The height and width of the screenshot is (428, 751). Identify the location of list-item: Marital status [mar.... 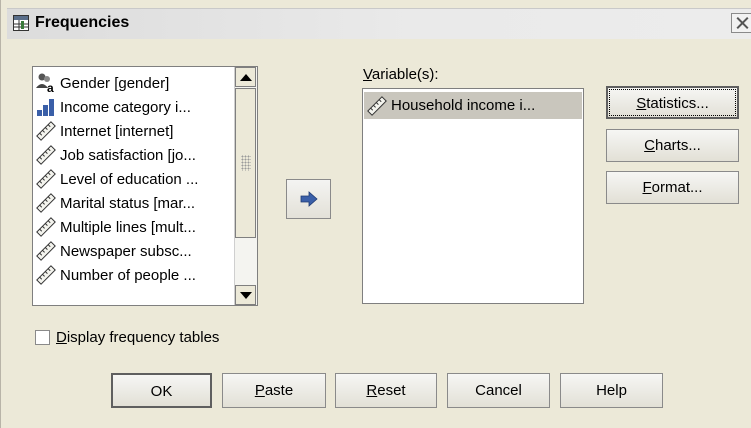
(135, 203).